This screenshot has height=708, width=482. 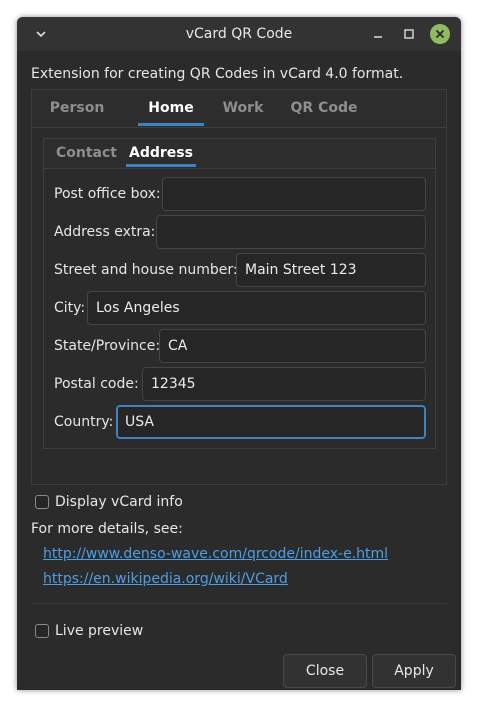 What do you see at coordinates (291, 232) in the screenshot?
I see `address-extra-input` at bounding box center [291, 232].